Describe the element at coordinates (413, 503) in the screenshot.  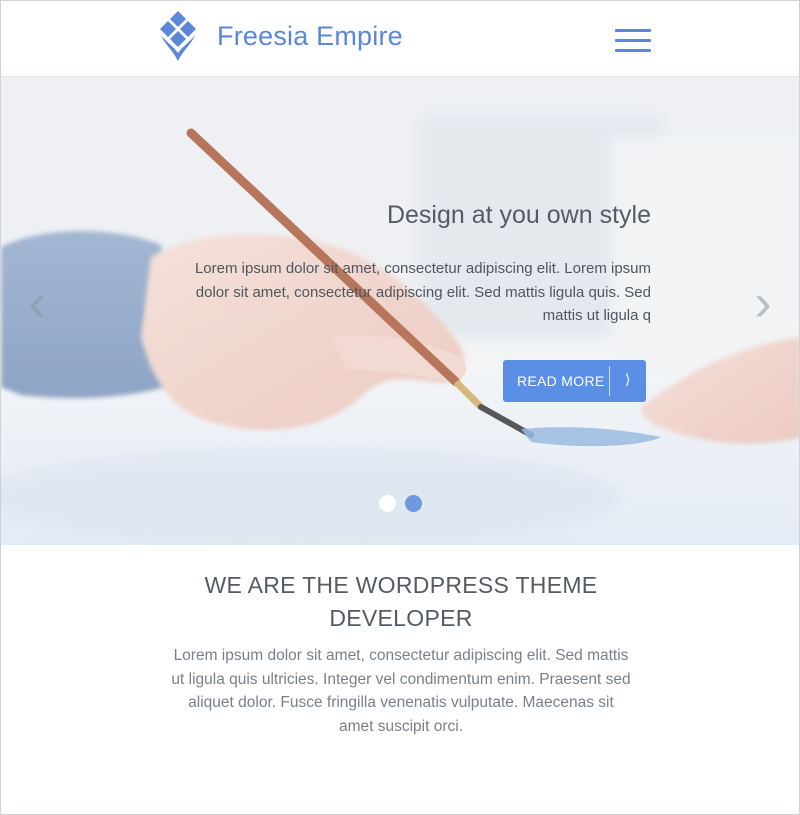
I see `slider-dot-2-active` at that location.